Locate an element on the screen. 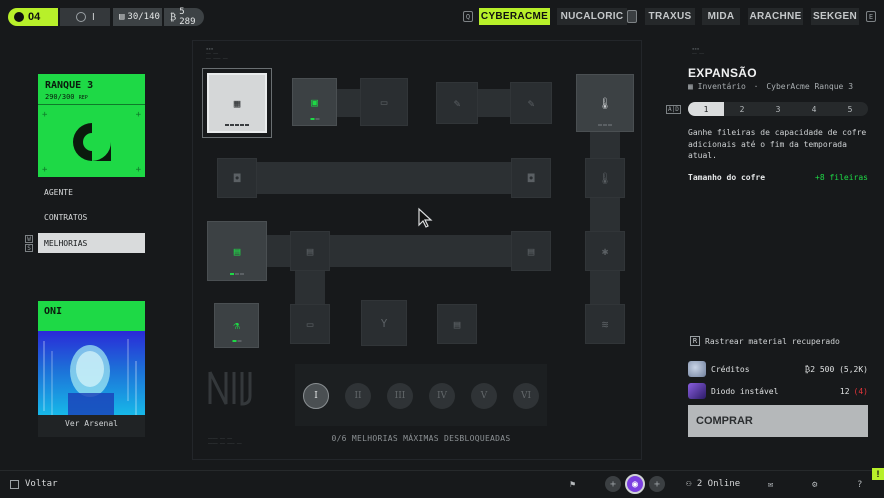 The image size is (884, 498). flask-icon: ⚗ is located at coordinates (236, 325).